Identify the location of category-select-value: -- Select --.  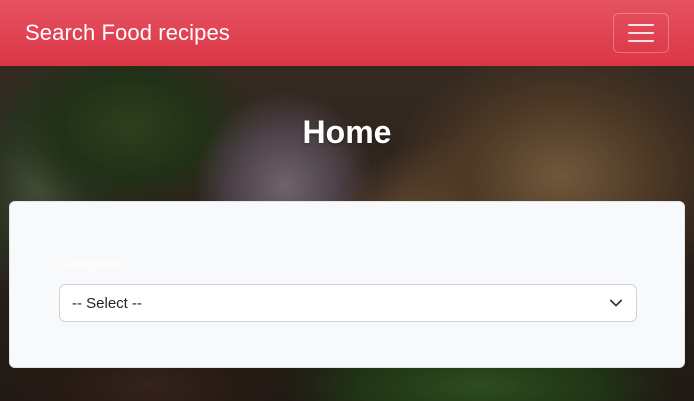
(107, 303).